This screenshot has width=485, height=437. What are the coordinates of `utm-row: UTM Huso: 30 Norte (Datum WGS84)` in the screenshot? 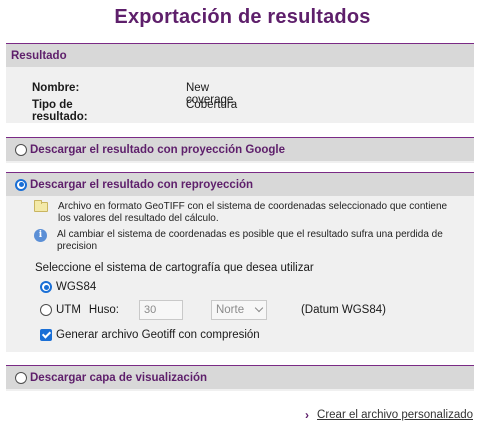 It's located at (213, 310).